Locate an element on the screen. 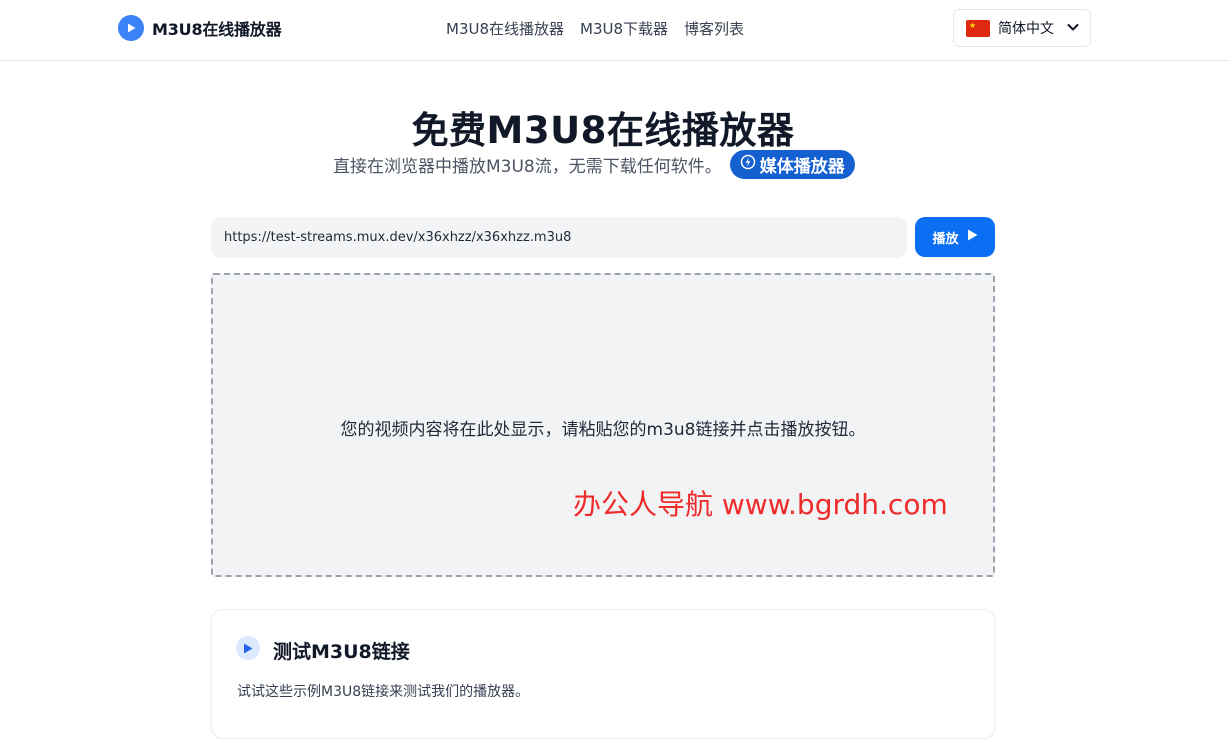  play-button: 播放 is located at coordinates (955, 237).